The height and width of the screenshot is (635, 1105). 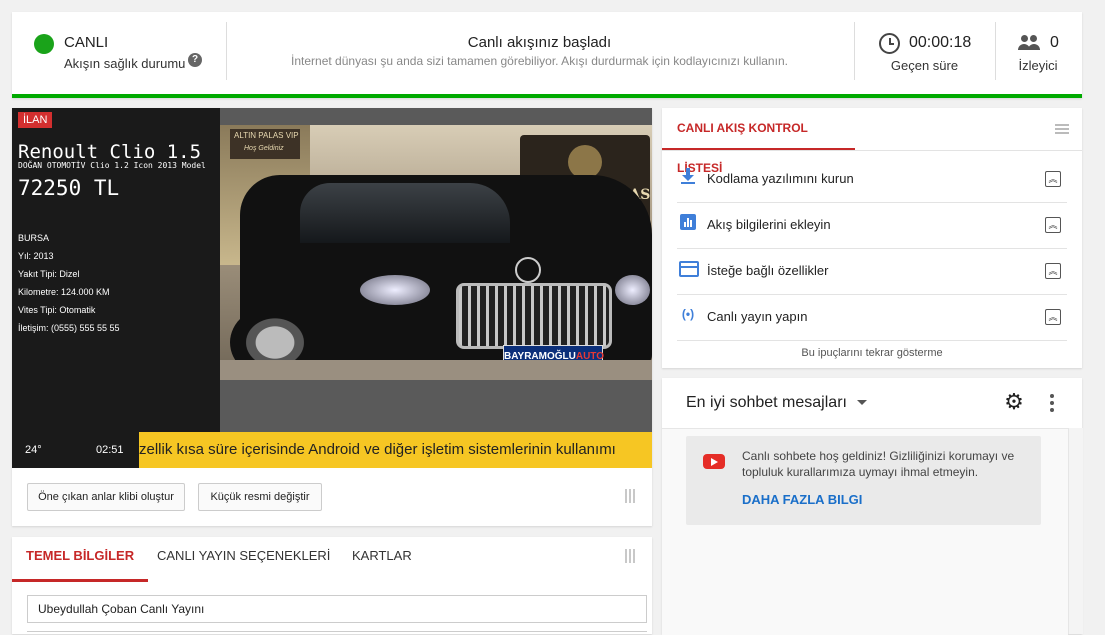 I want to click on checklist-item-label: Kodlama yazılımını kurun, so click(x=780, y=178).